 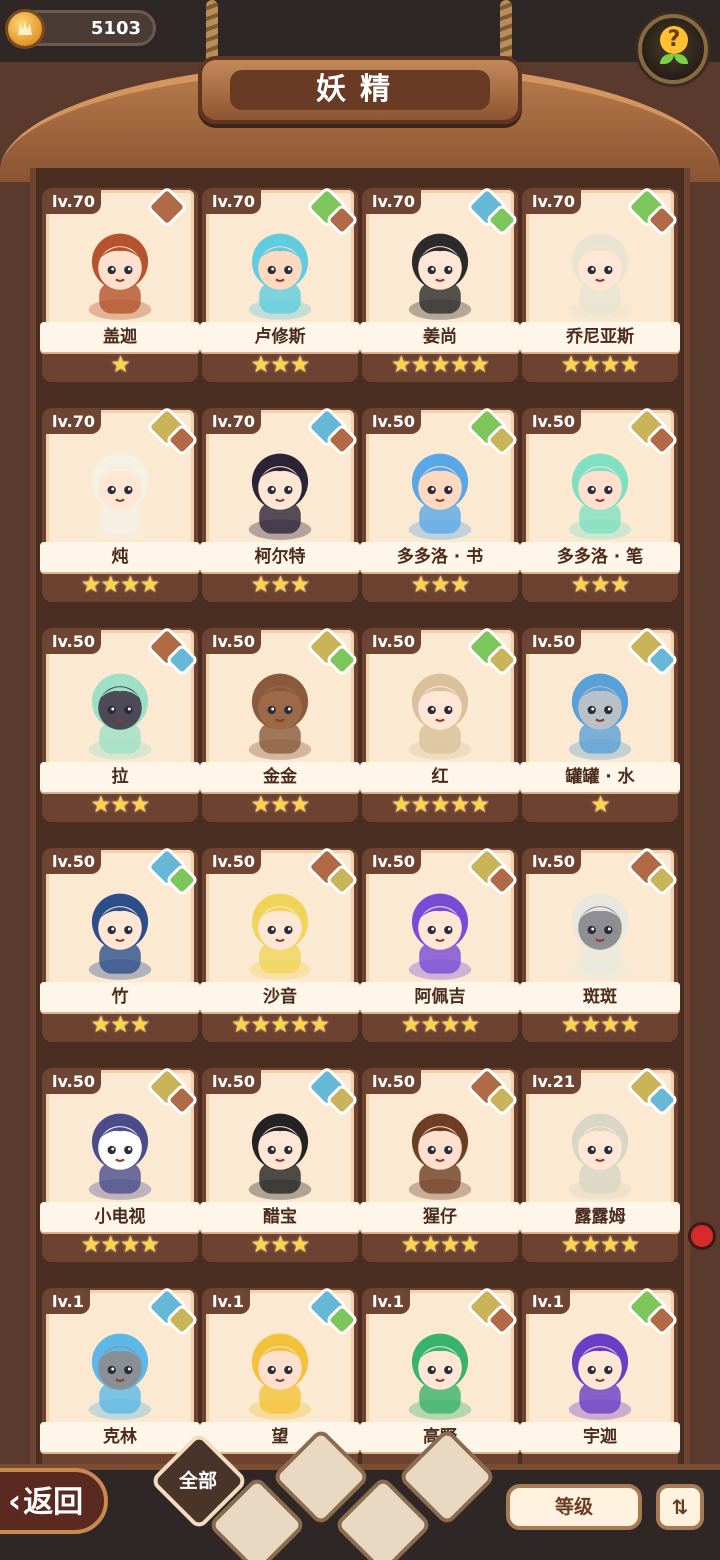 What do you see at coordinates (280, 1217) in the screenshot?
I see `fairy-name: 醋宝` at bounding box center [280, 1217].